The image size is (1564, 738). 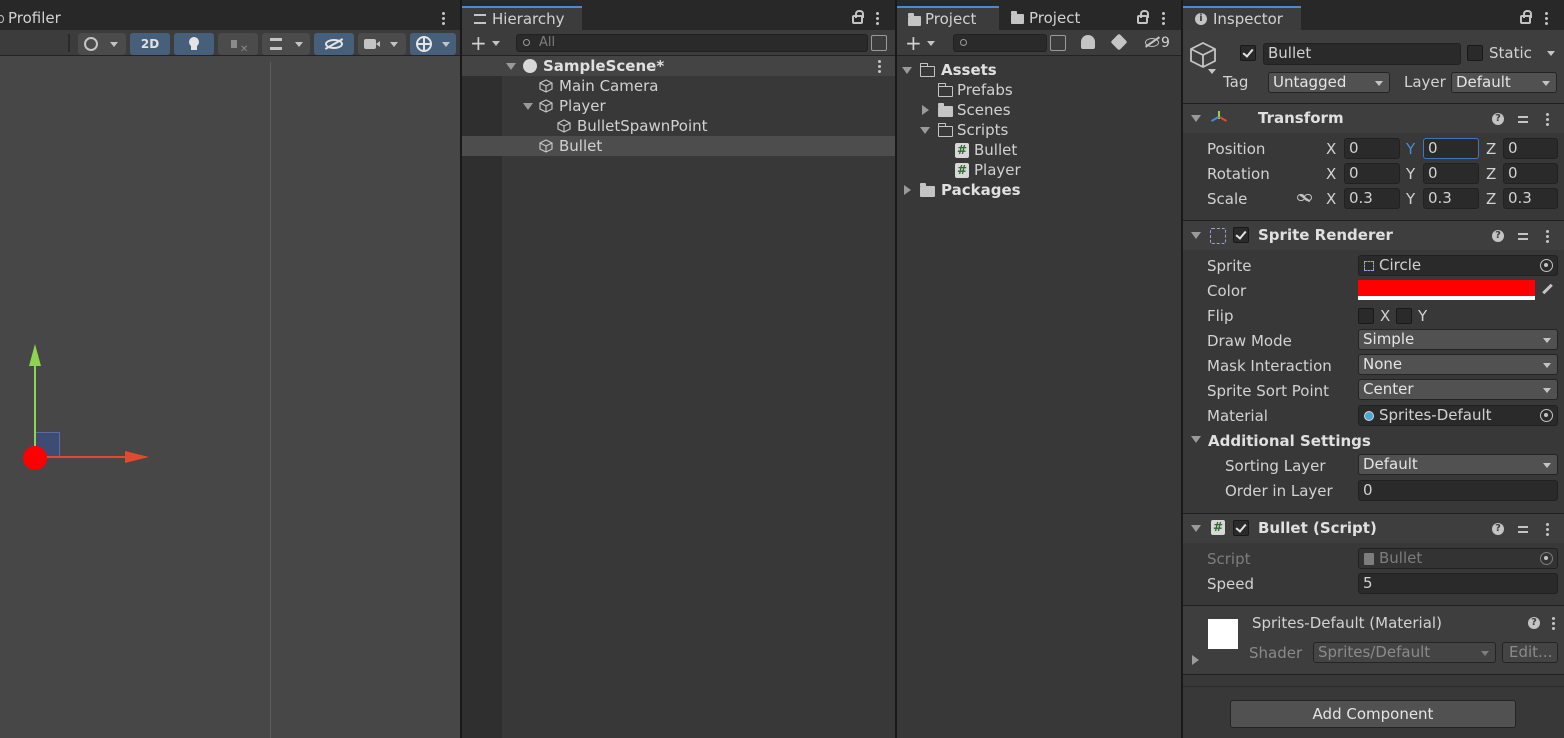 I want to click on eyedropper-icon, so click(x=1547, y=289).